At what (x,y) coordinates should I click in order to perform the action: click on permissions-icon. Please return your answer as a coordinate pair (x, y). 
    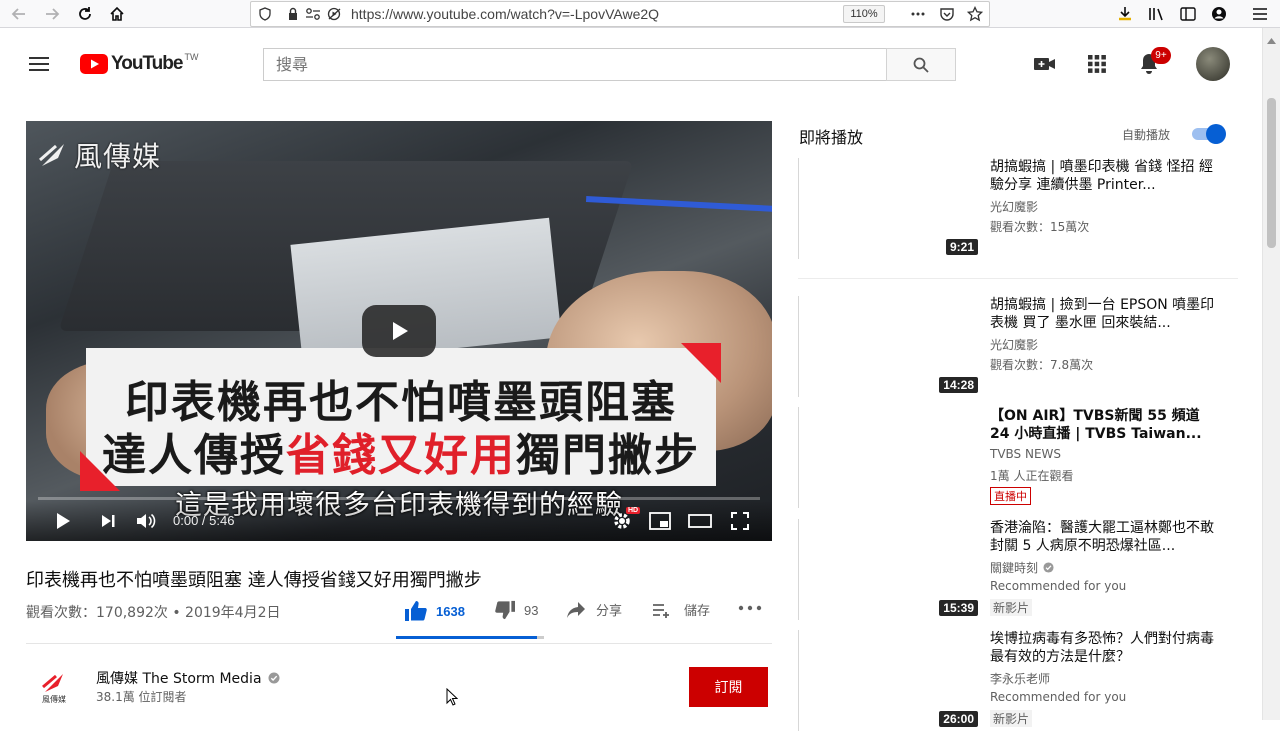
    Looking at the image, I should click on (313, 14).